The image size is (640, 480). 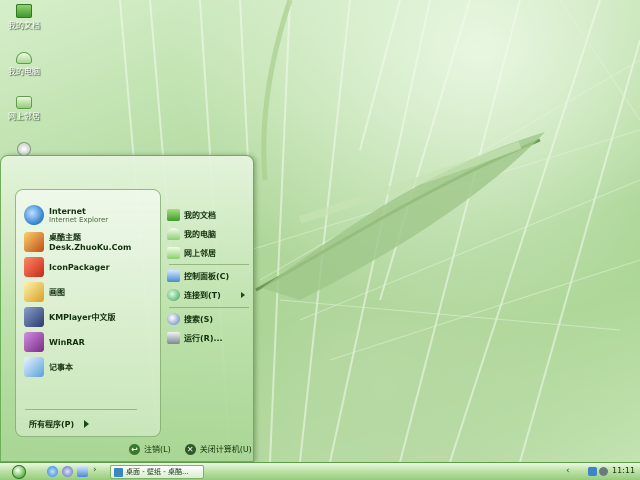 What do you see at coordinates (34, 267) in the screenshot?
I see `iconpackager-icon` at bounding box center [34, 267].